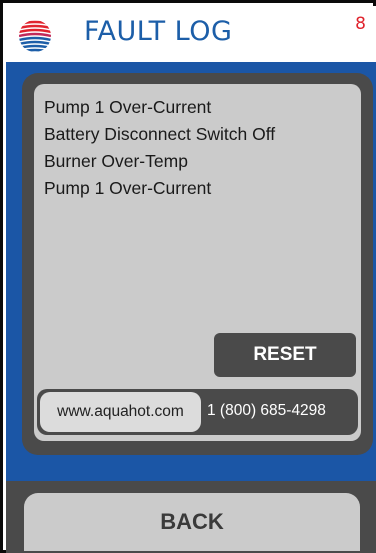 Image resolution: width=376 pixels, height=553 pixels. I want to click on reset-button: RESET, so click(285, 355).